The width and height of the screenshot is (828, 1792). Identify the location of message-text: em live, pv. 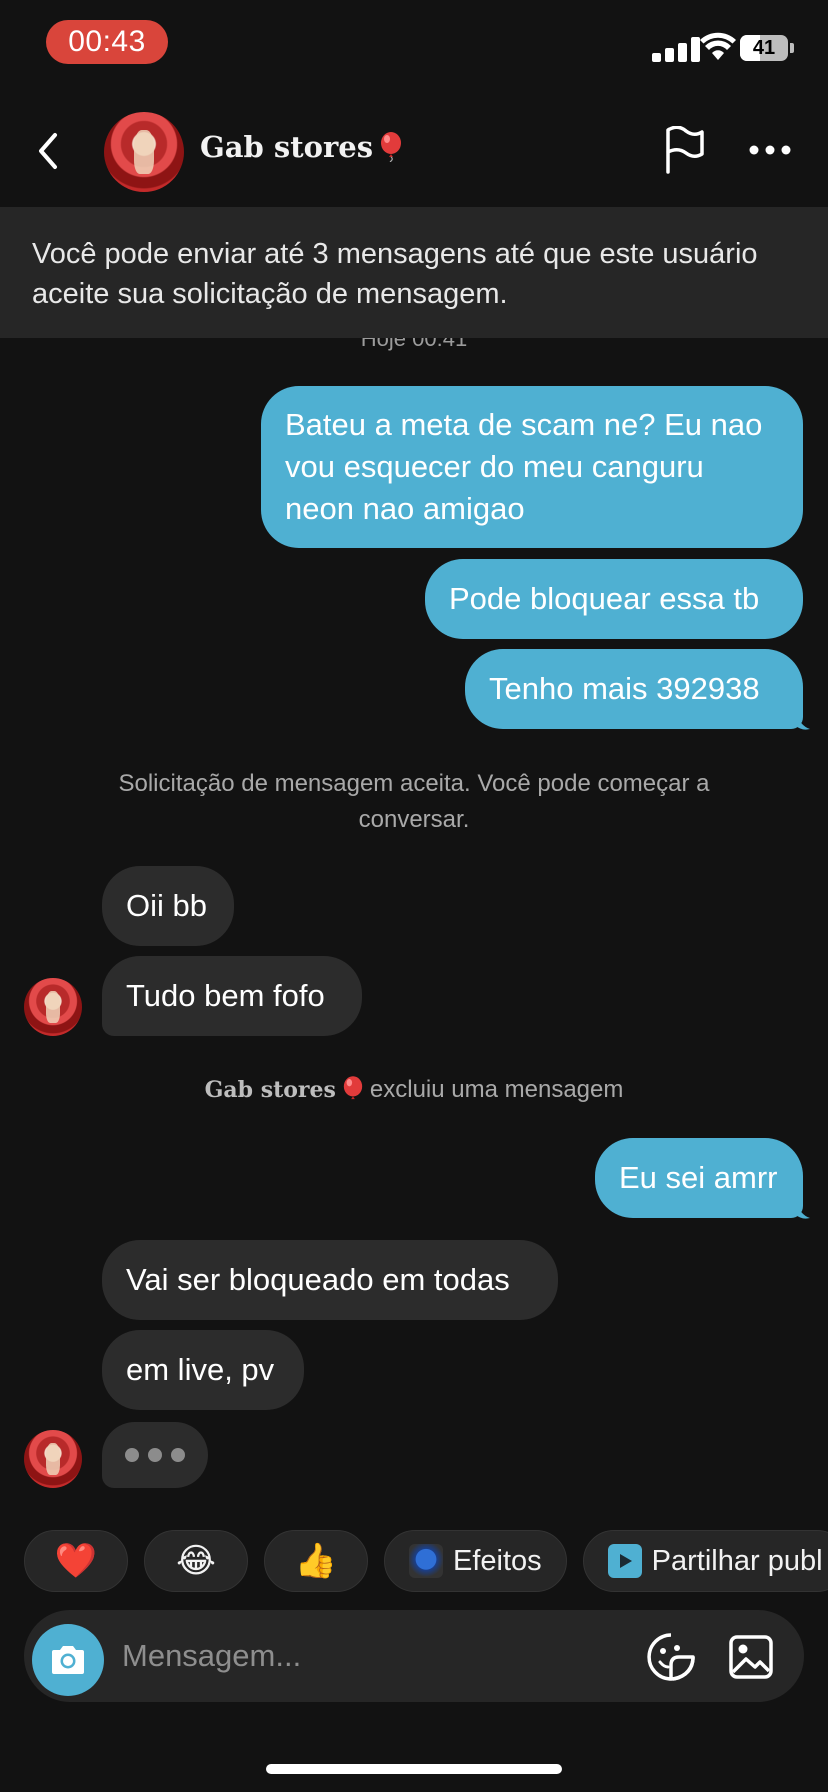
(200, 1369).